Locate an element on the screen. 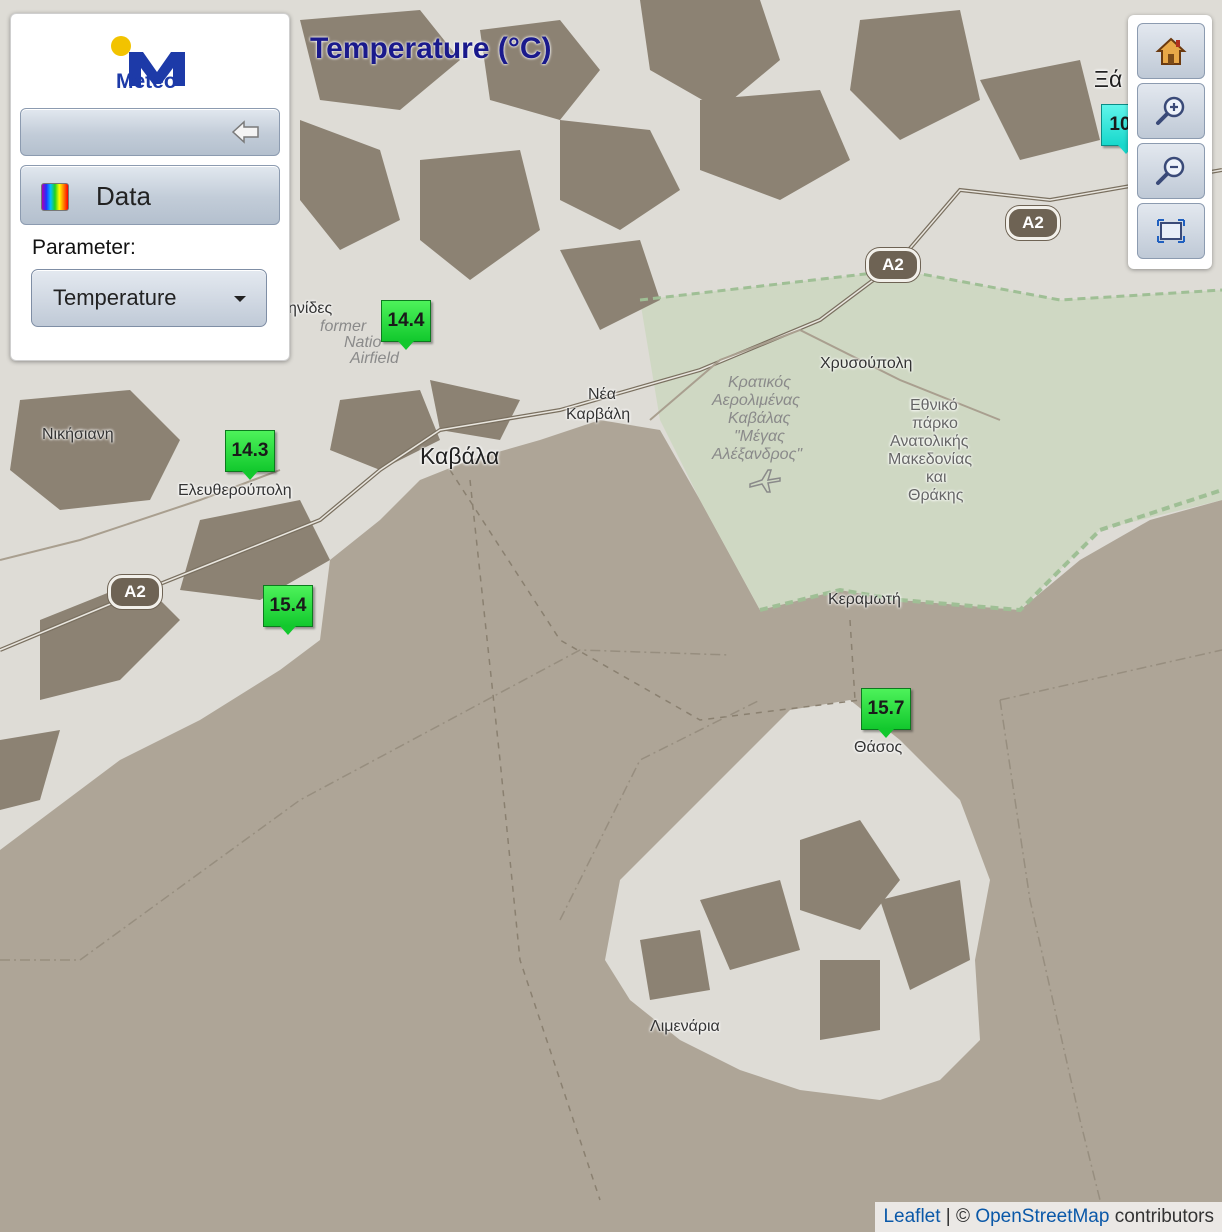 The height and width of the screenshot is (1232, 1222). palette-icon is located at coordinates (55, 197).